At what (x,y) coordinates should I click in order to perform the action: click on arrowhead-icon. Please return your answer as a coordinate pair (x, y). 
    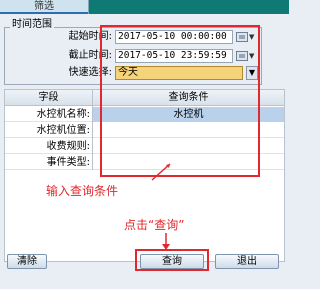
    Looking at the image, I should click on (166, 247).